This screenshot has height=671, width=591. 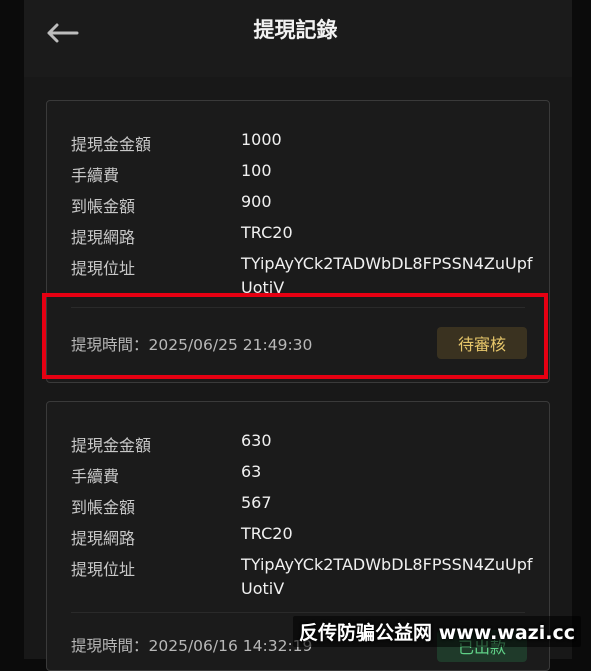 I want to click on fee-value: 100, so click(x=256, y=170).